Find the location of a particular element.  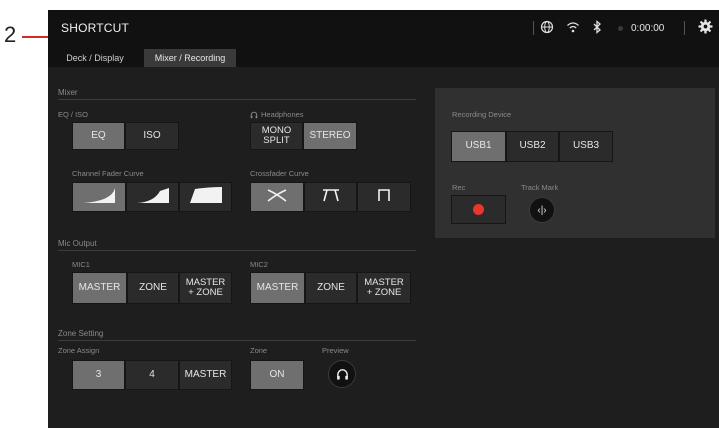

zone-assign-4-button: 4 is located at coordinates (152, 375).